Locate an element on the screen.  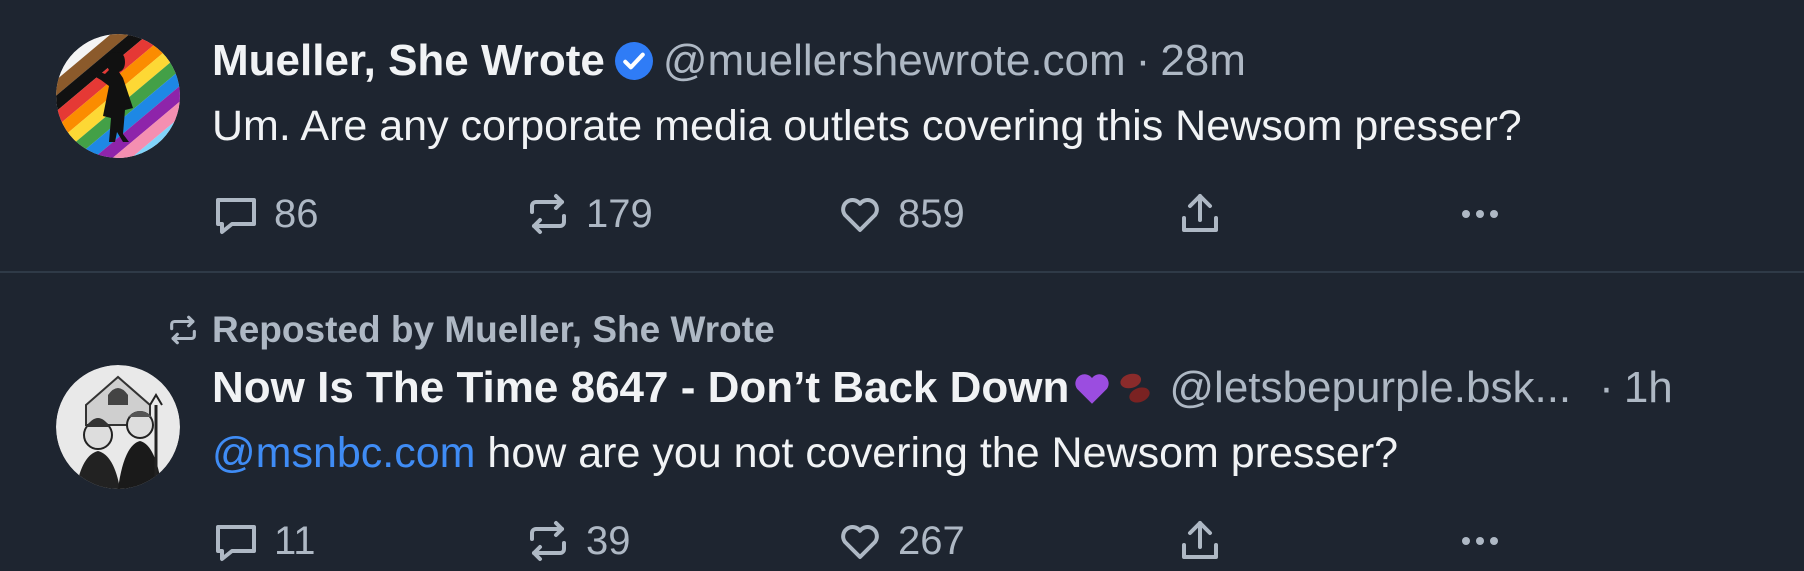
post-actions: 11 39 267 is located at coordinates (998, 541).